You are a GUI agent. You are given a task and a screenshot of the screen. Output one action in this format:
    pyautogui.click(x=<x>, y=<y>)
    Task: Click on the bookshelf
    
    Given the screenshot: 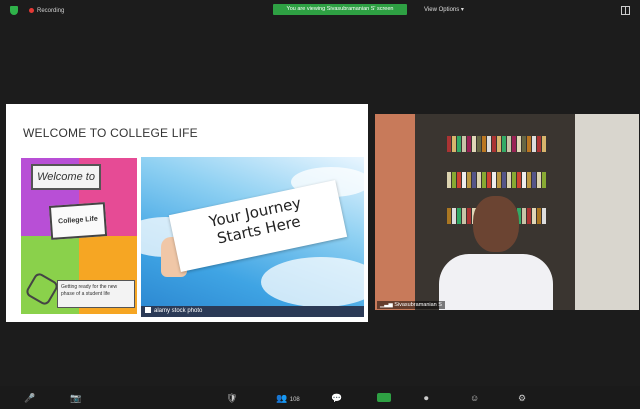 What is the action you would take?
    pyautogui.click(x=497, y=144)
    